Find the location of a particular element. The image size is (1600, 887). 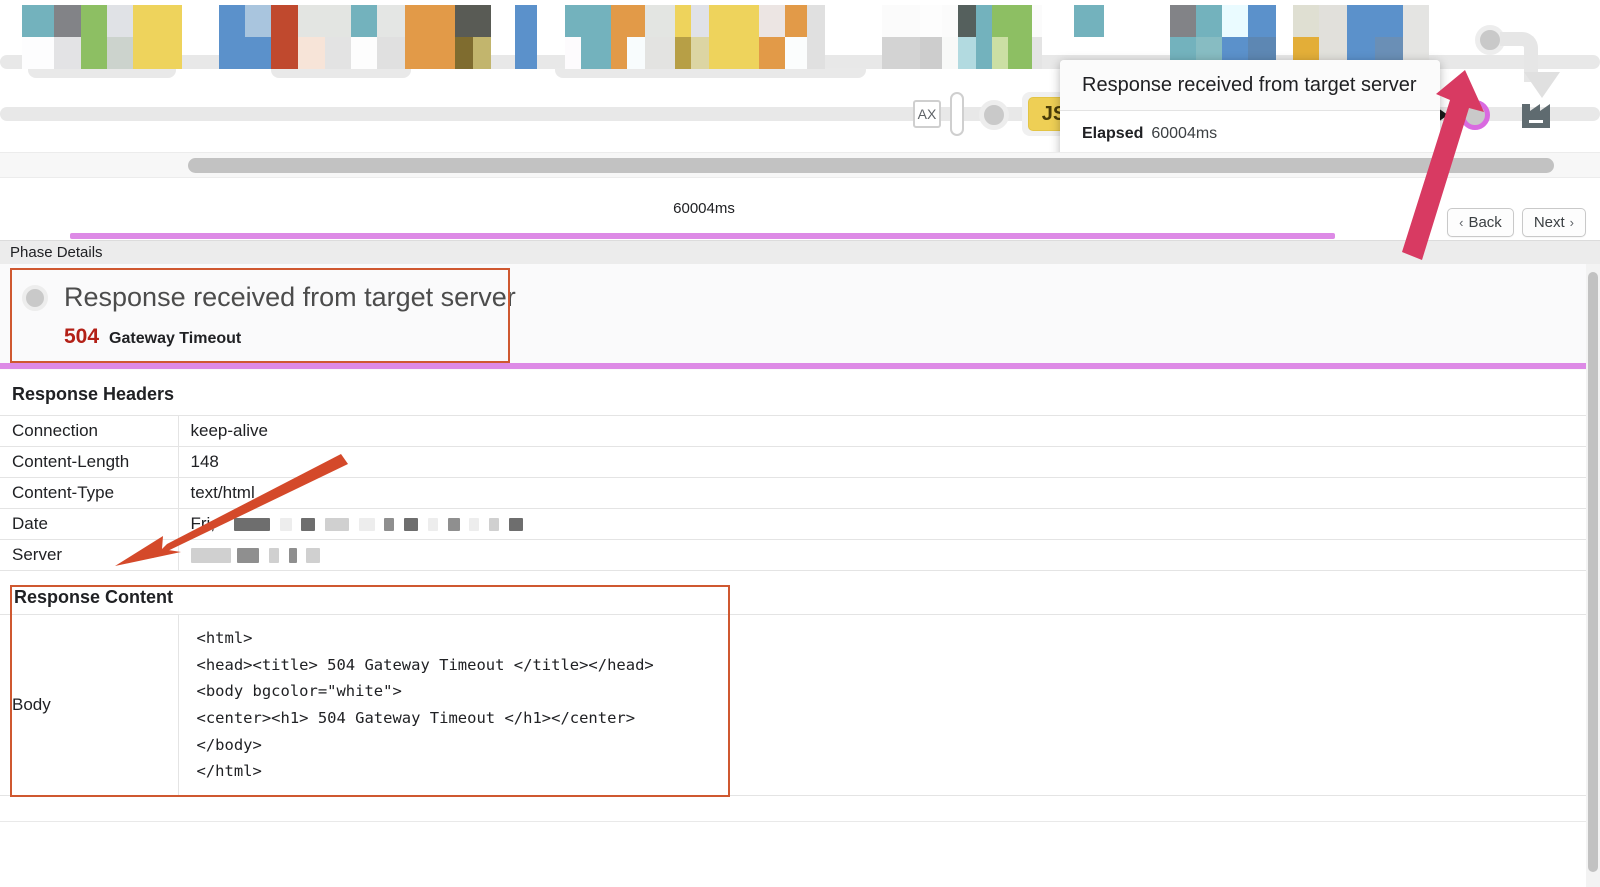

table-row: Content-Type text/html is located at coordinates (793, 493).